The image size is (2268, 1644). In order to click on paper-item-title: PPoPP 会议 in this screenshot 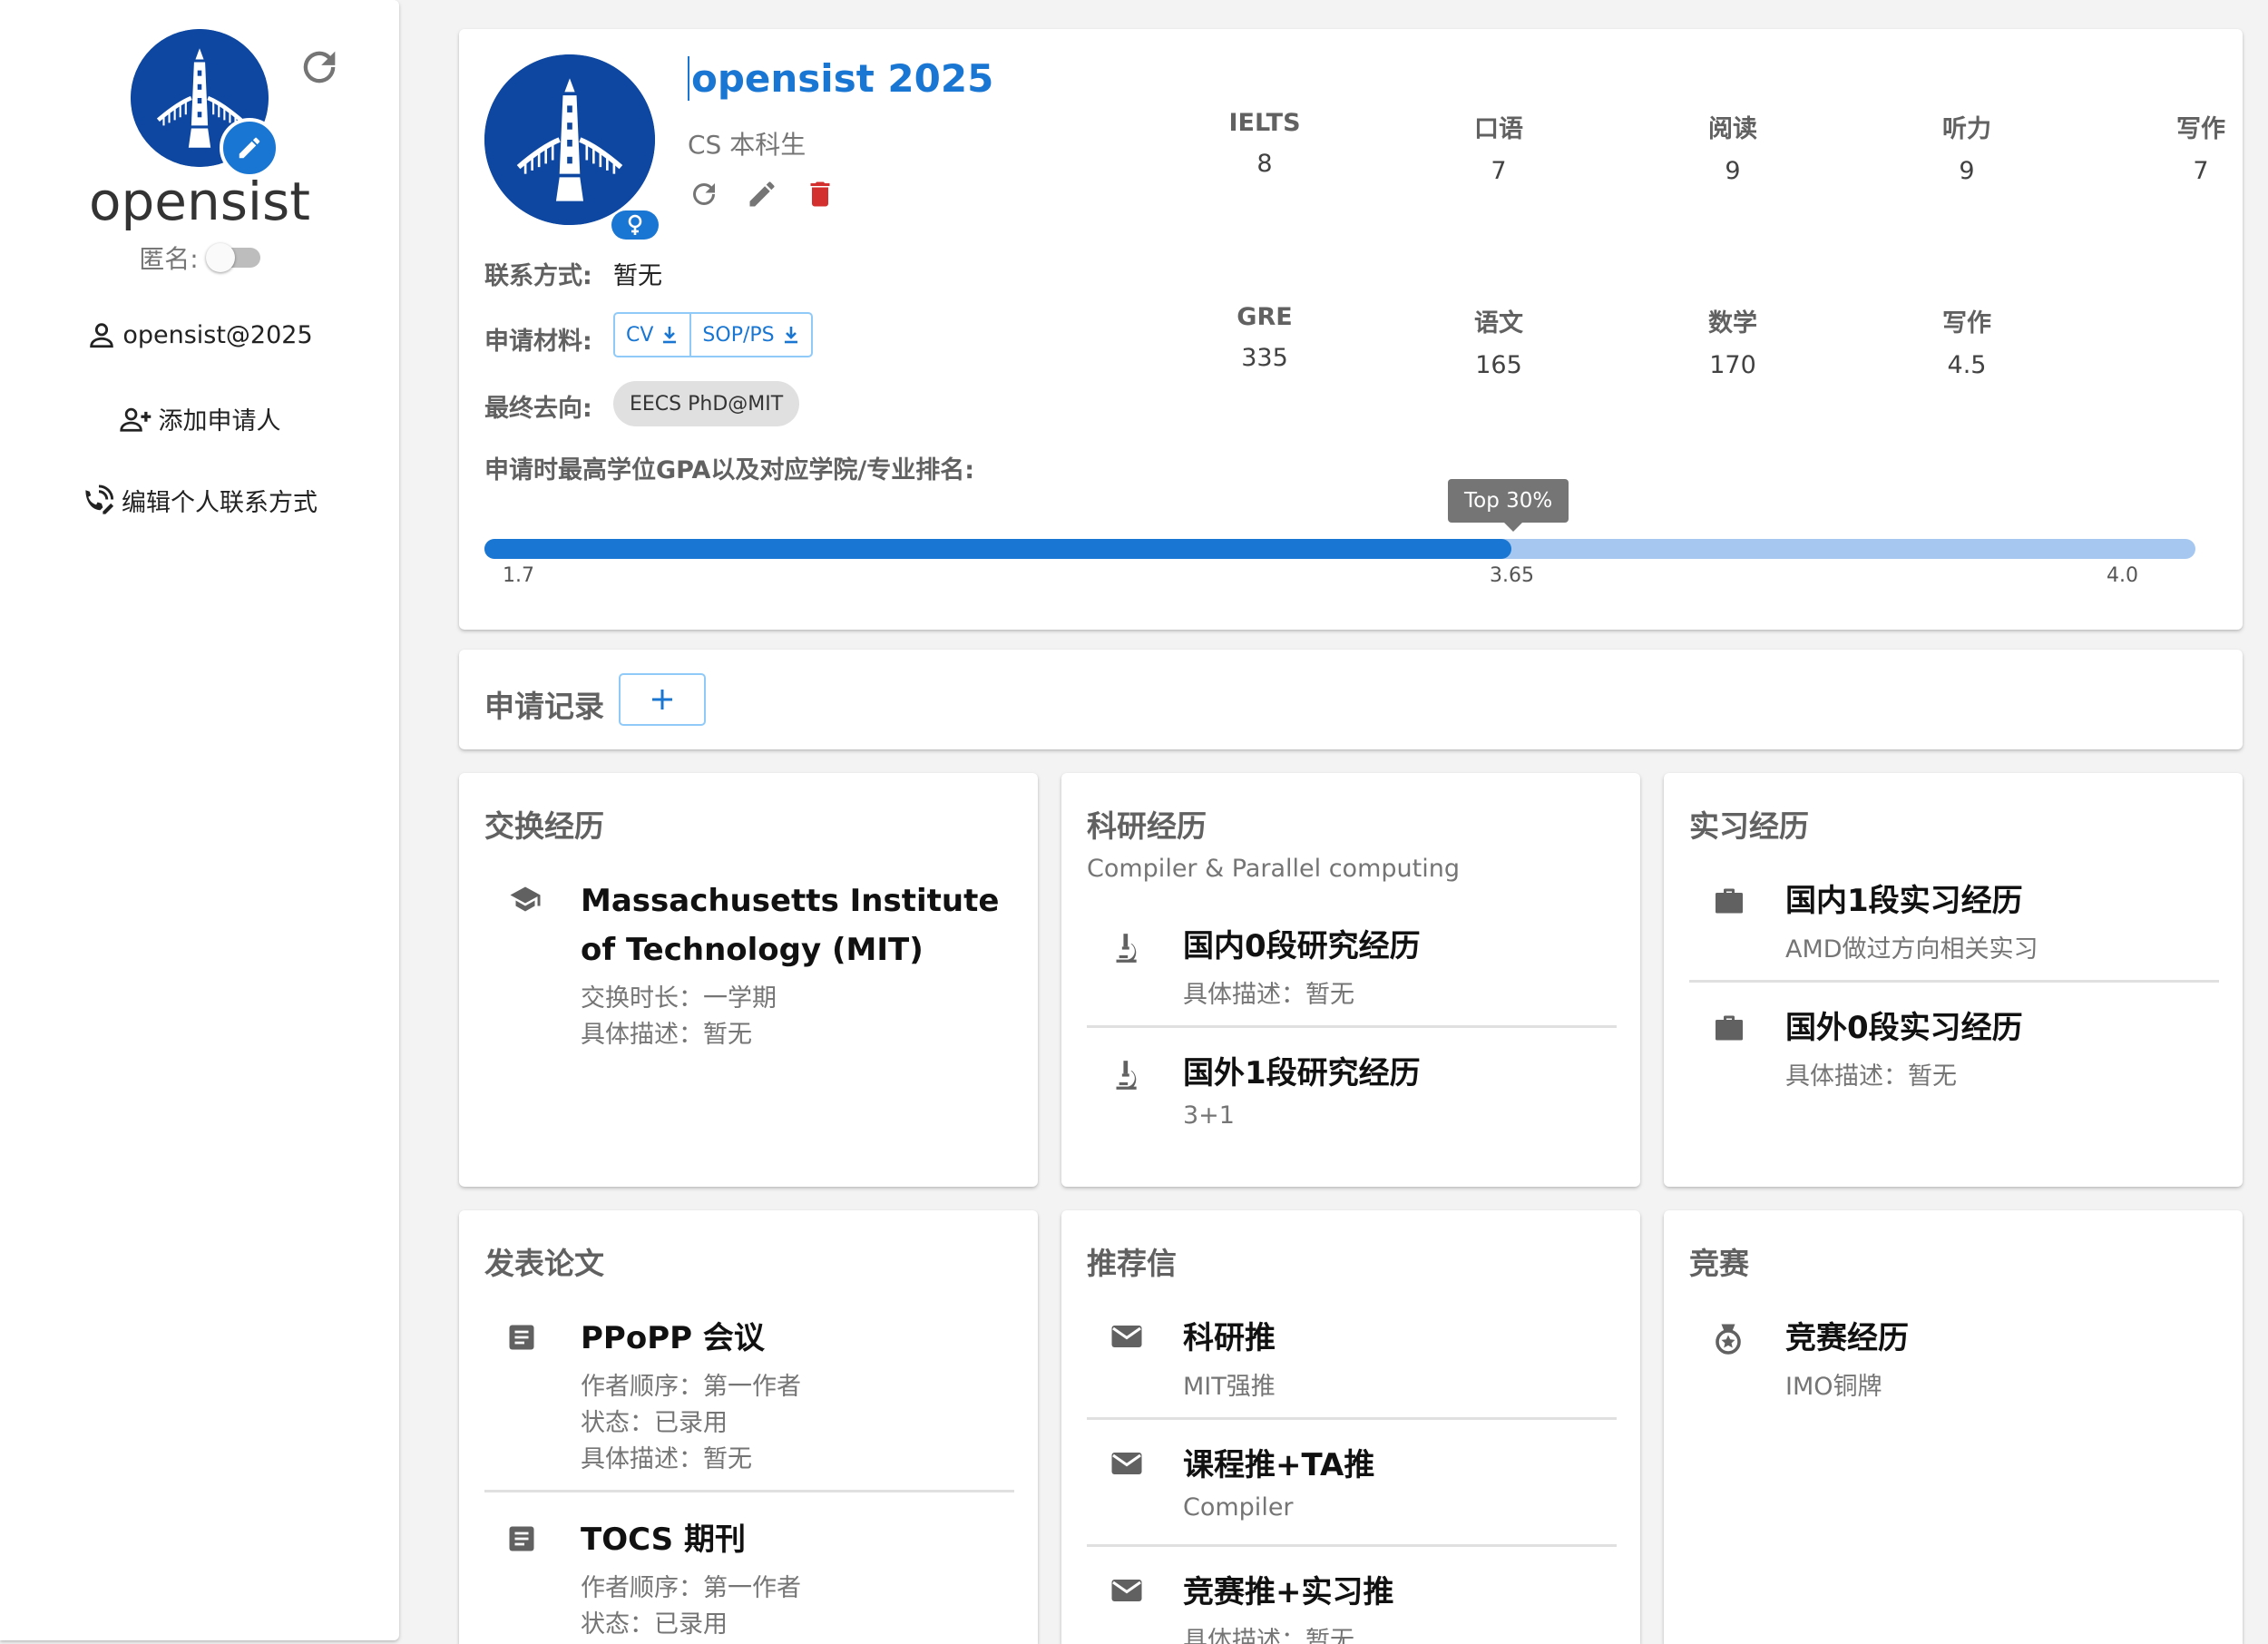, I will do `click(673, 1338)`.